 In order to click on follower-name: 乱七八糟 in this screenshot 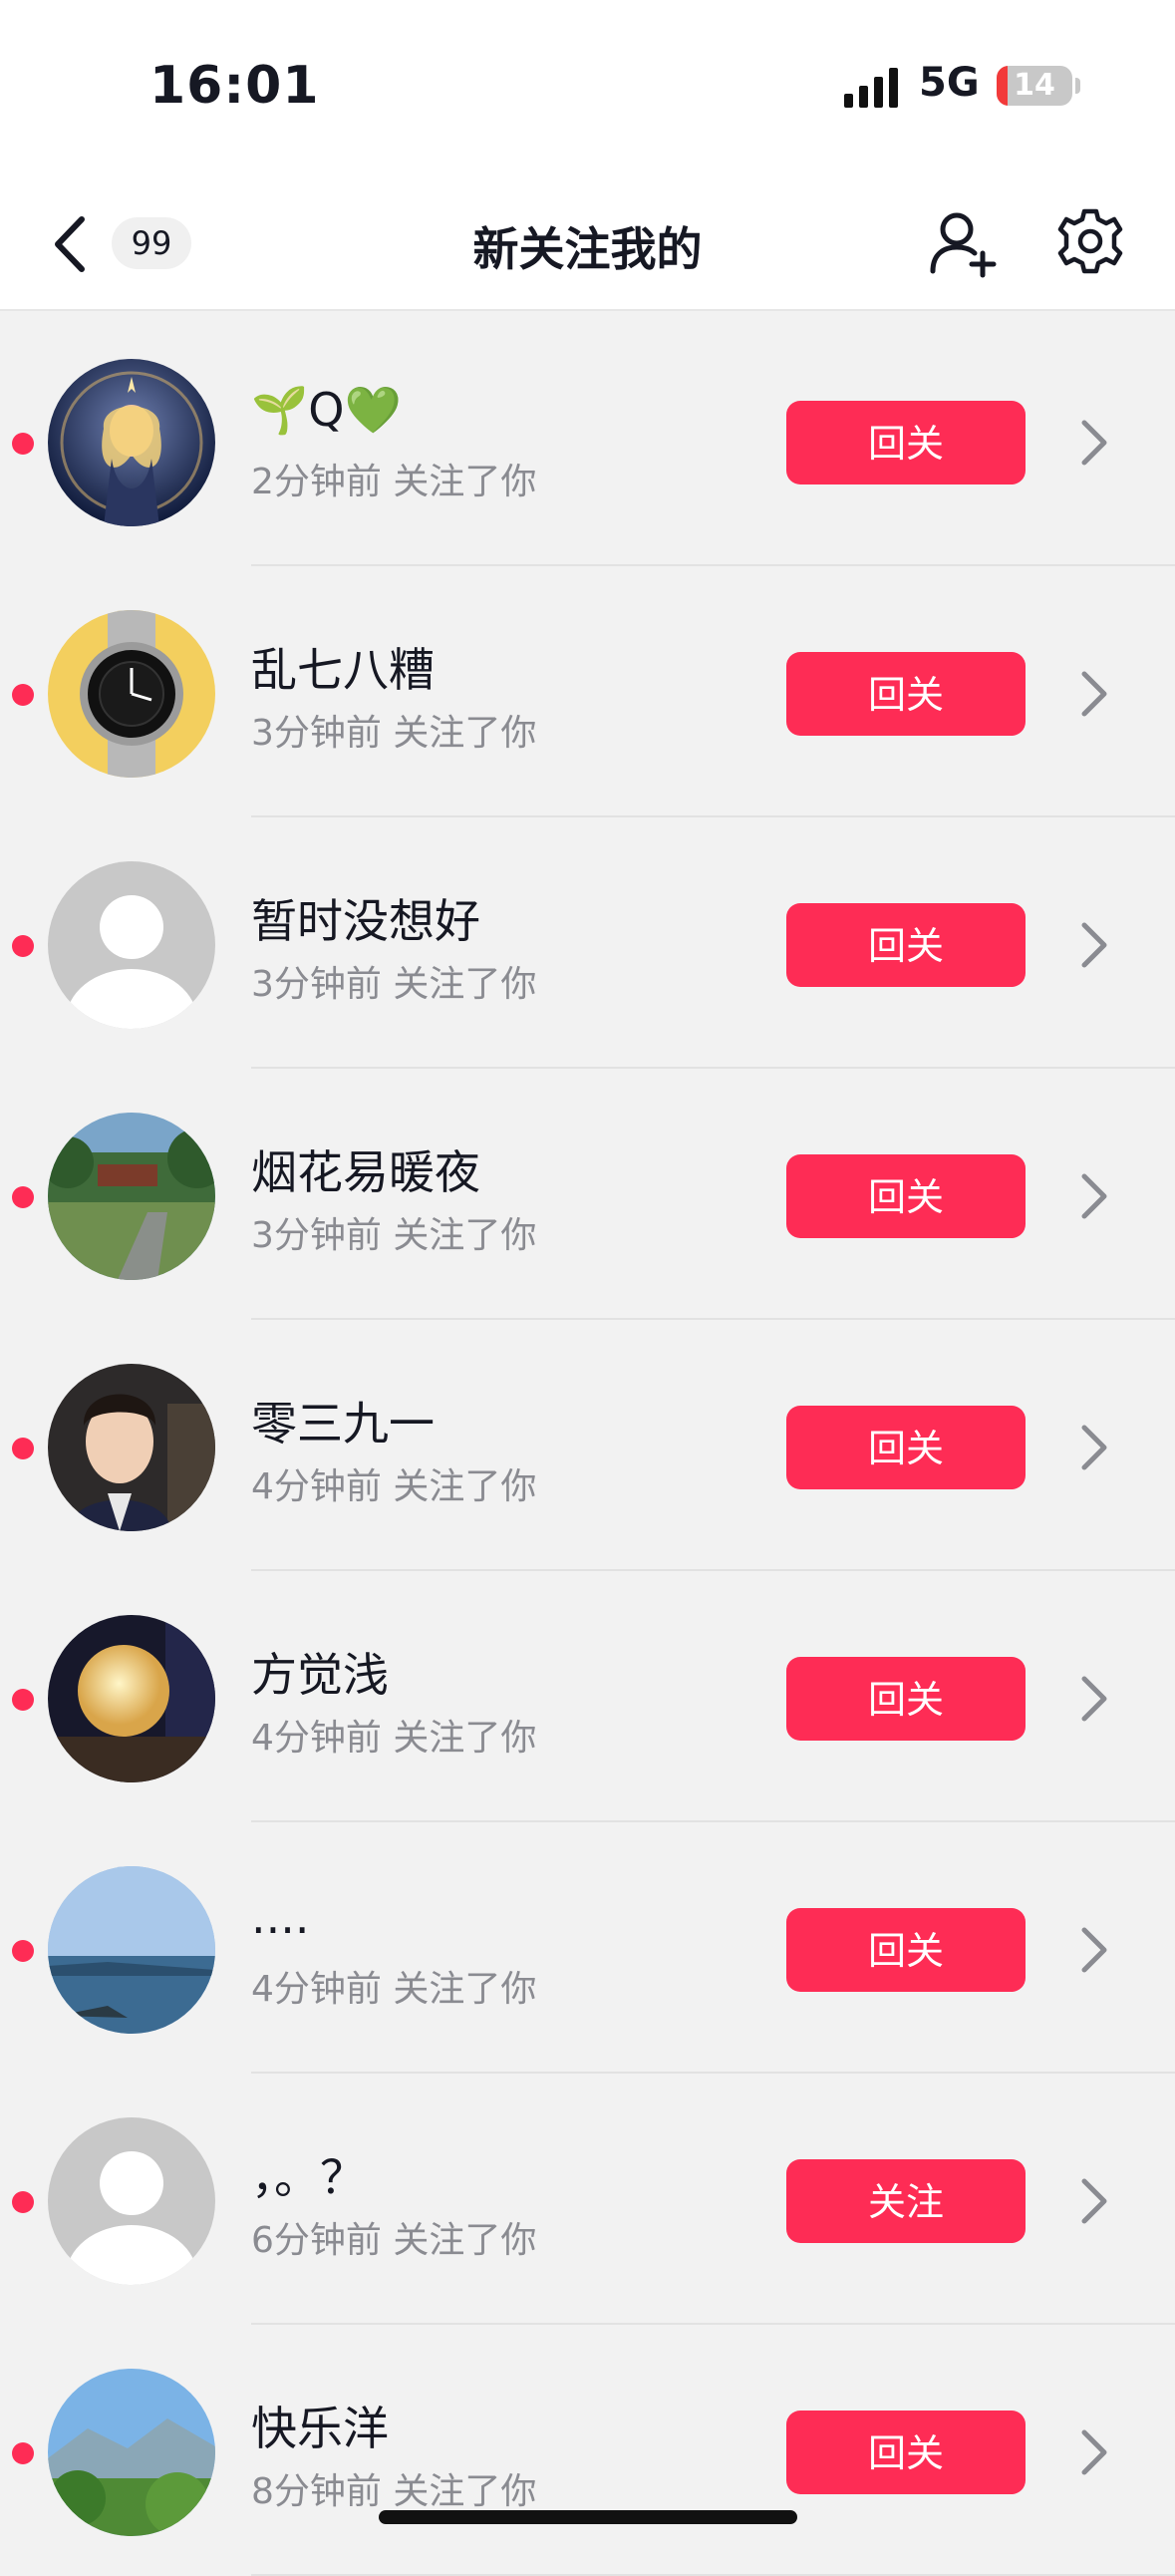, I will do `click(343, 670)`.